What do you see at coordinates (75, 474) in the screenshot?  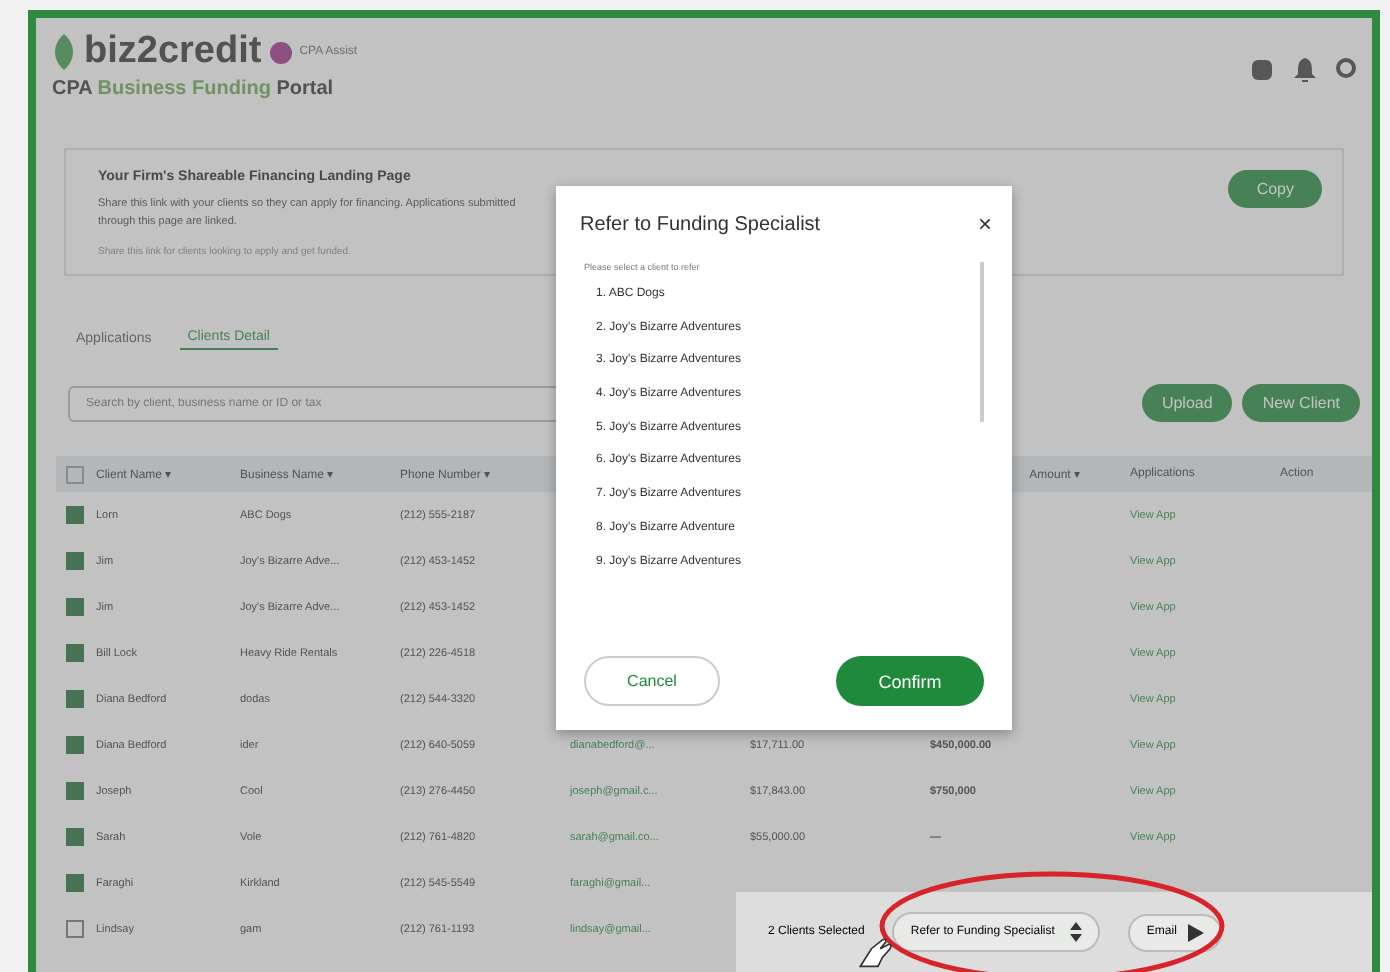 I see `select-all-checkbox` at bounding box center [75, 474].